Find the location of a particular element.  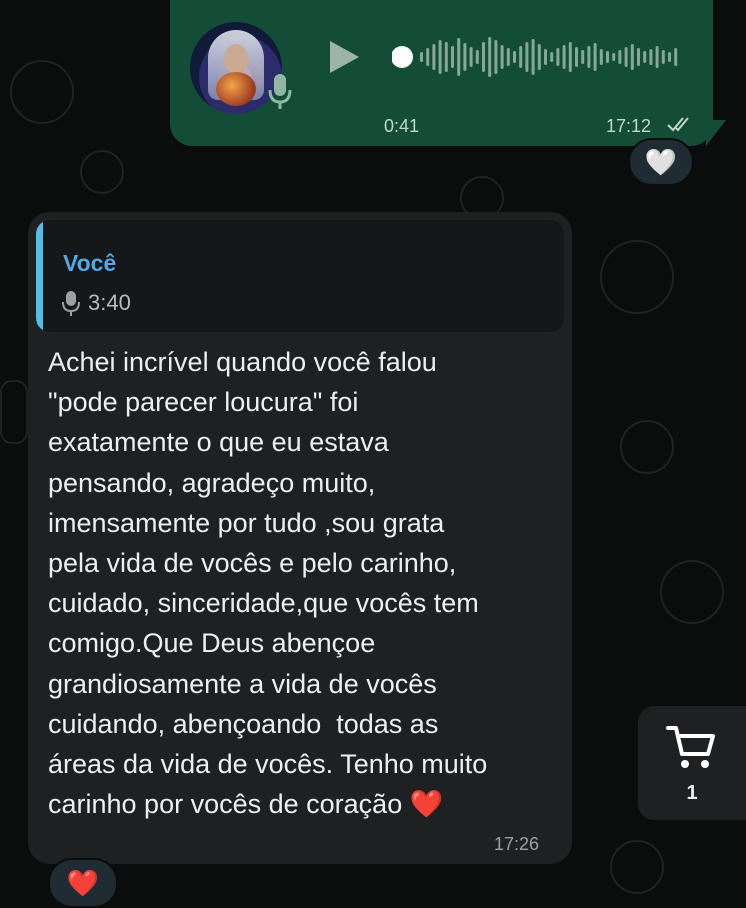

red-heart-emoji: ❤️ is located at coordinates (83, 882).